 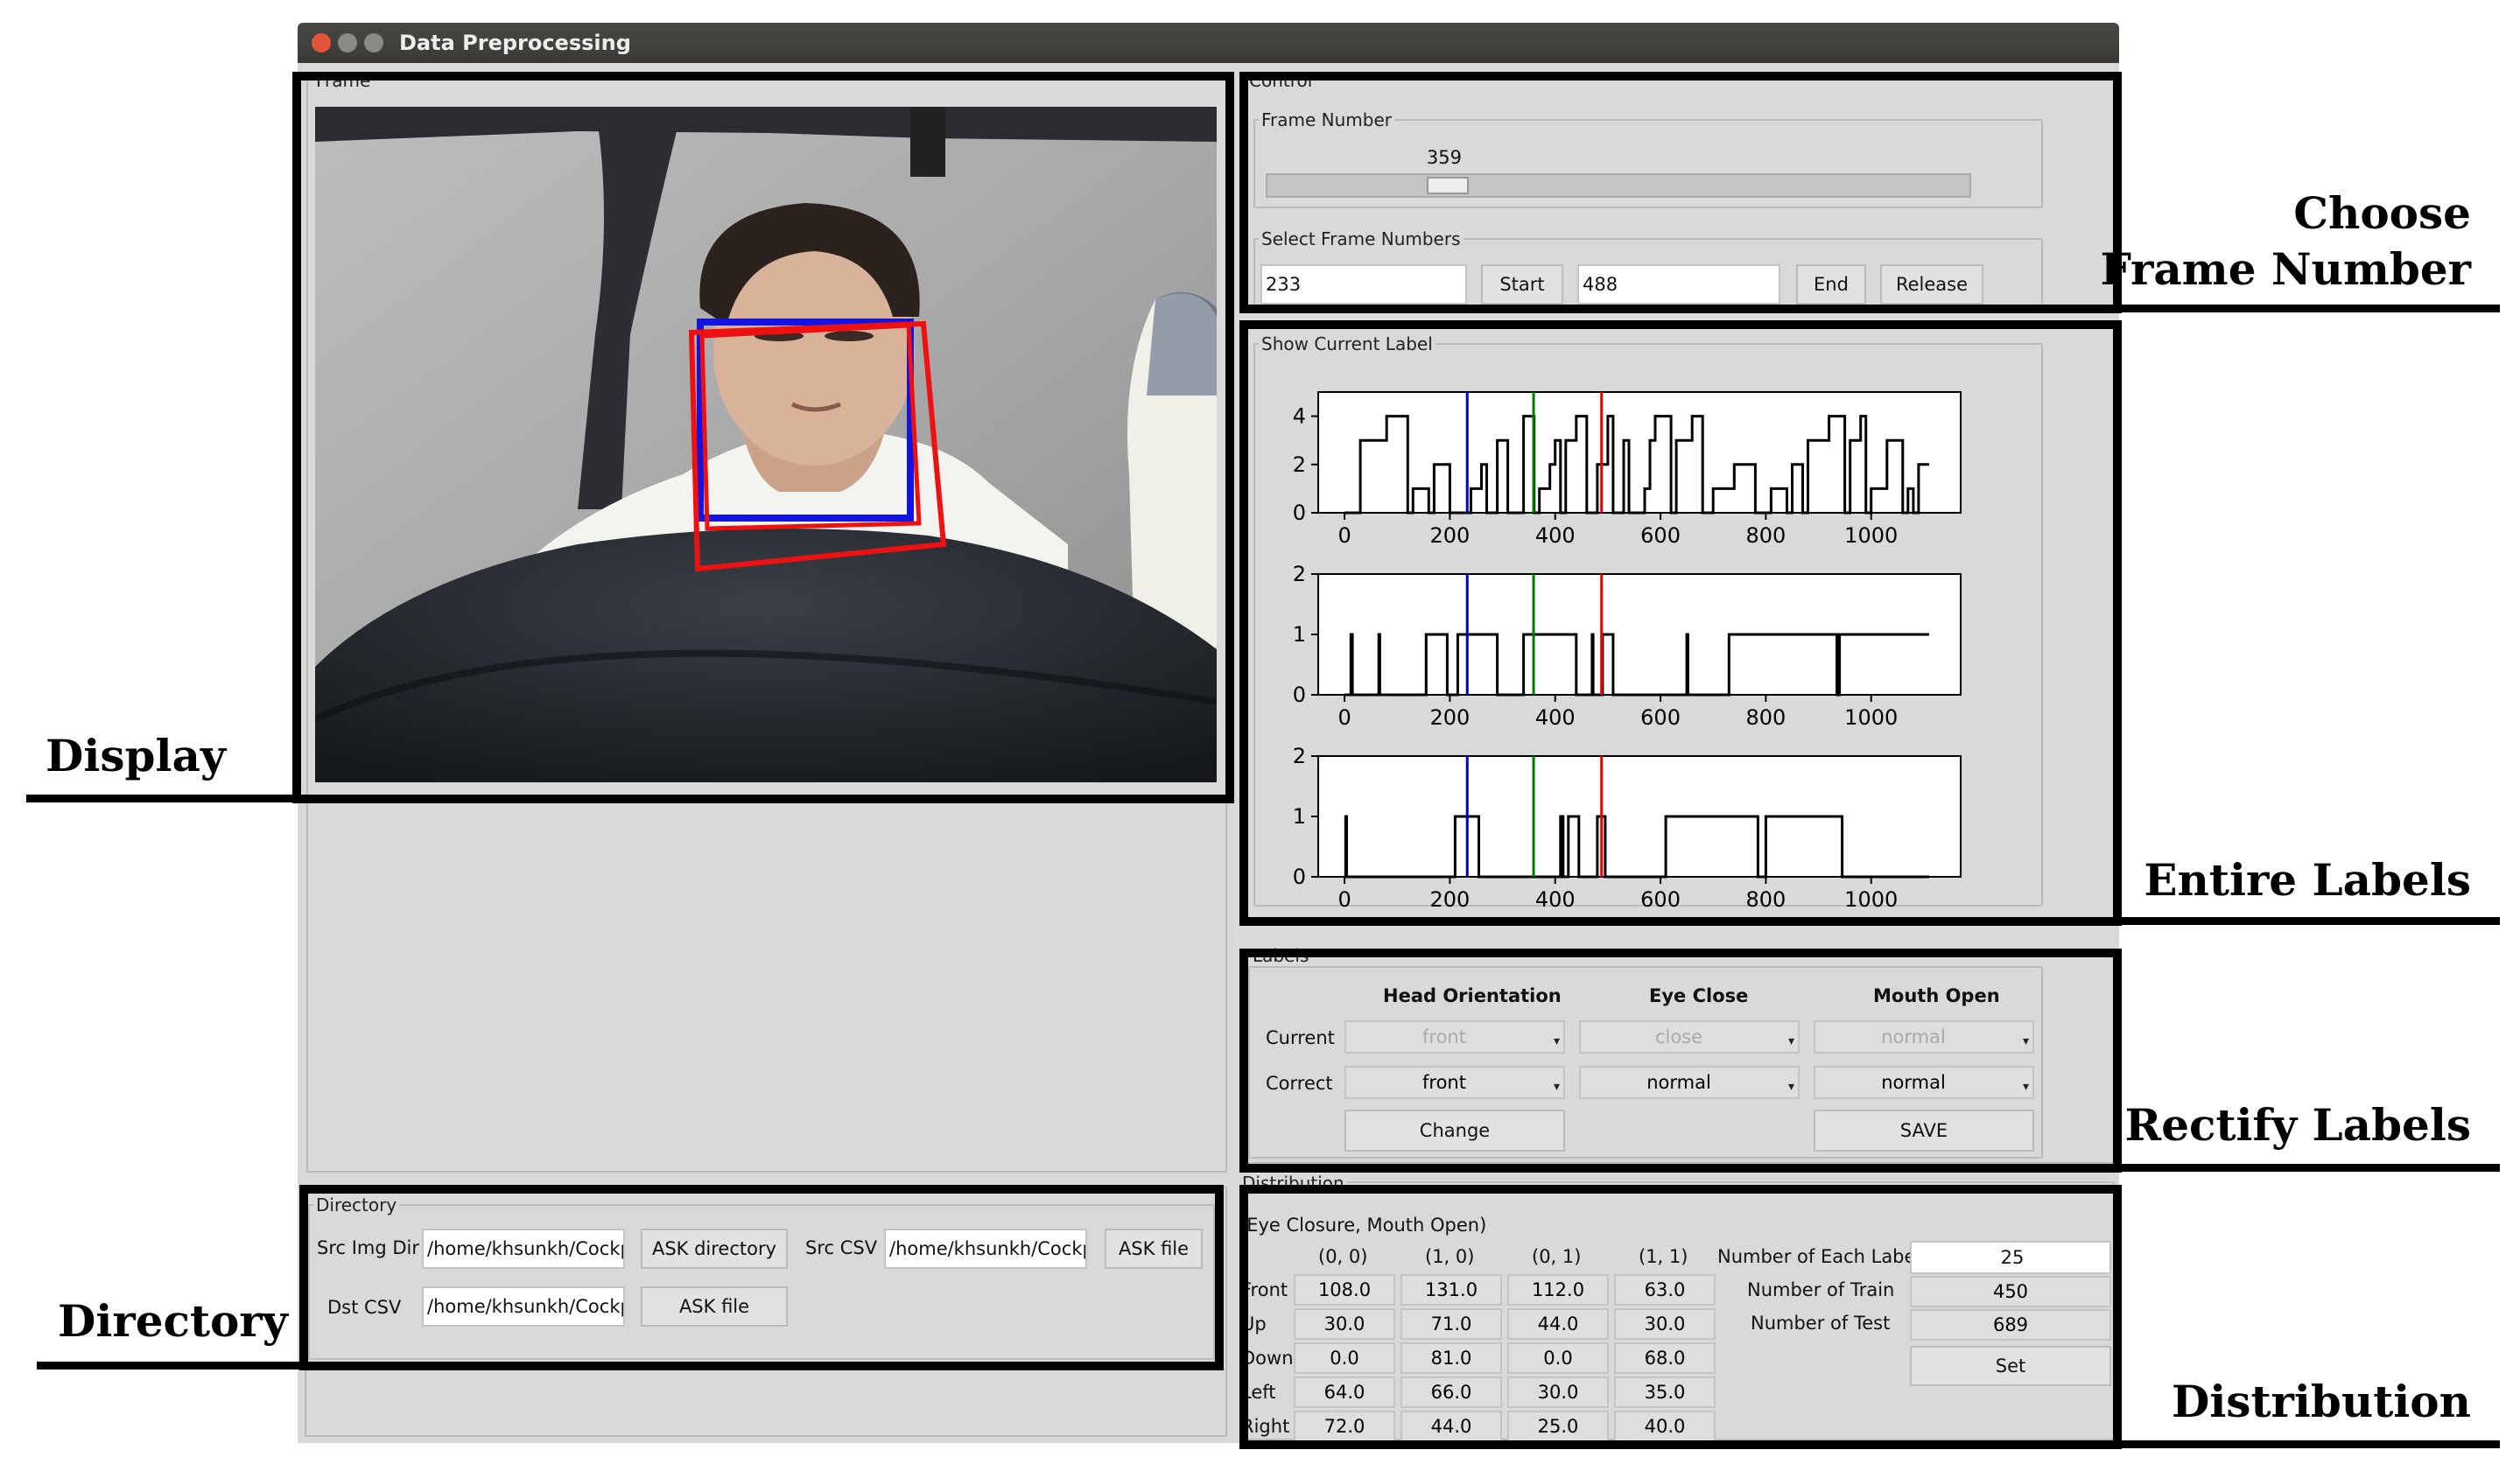 What do you see at coordinates (1208, 43) in the screenshot?
I see `title-bar: Data Preprocessing` at bounding box center [1208, 43].